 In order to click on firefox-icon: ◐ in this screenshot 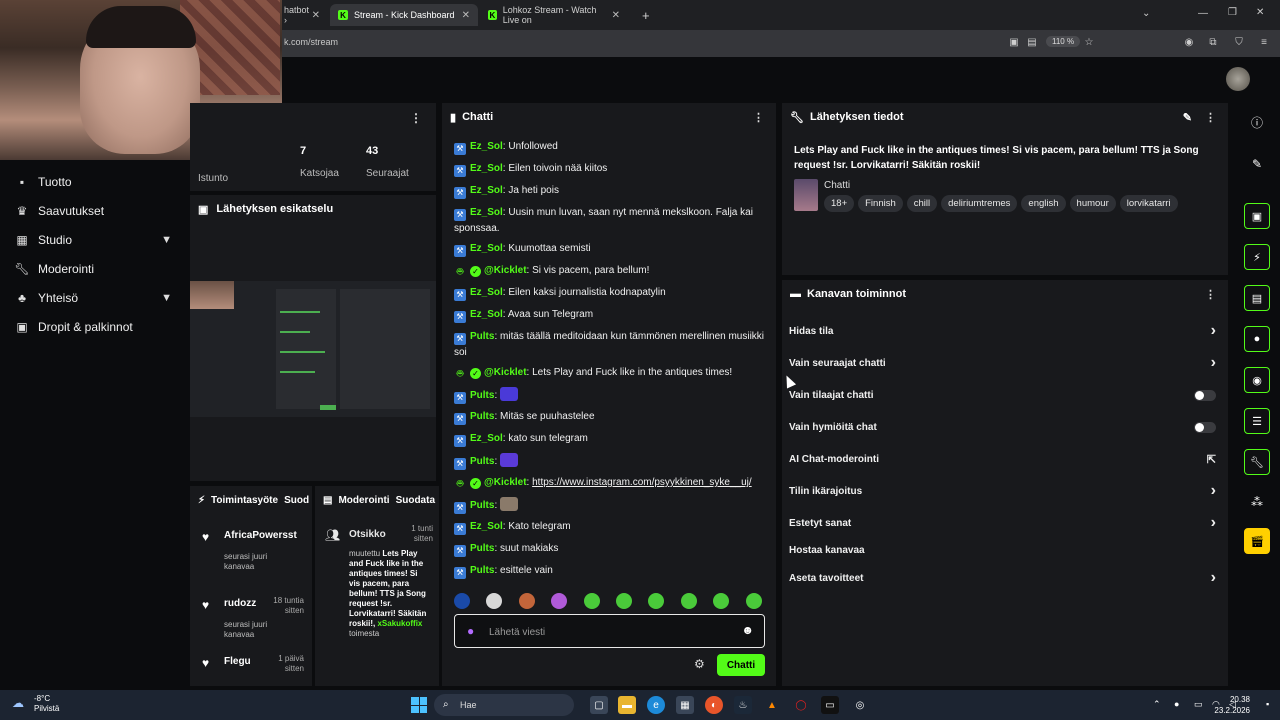, I will do `click(714, 705)`.